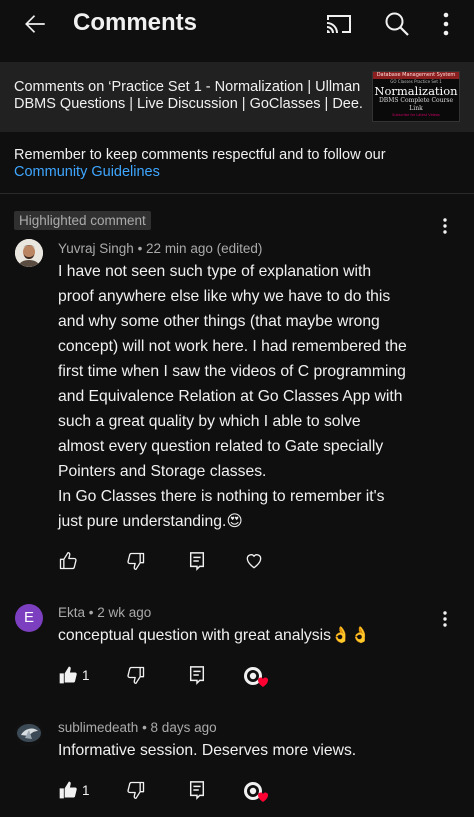  I want to click on community-guidelines-link: Community Guidelines, so click(234, 172).